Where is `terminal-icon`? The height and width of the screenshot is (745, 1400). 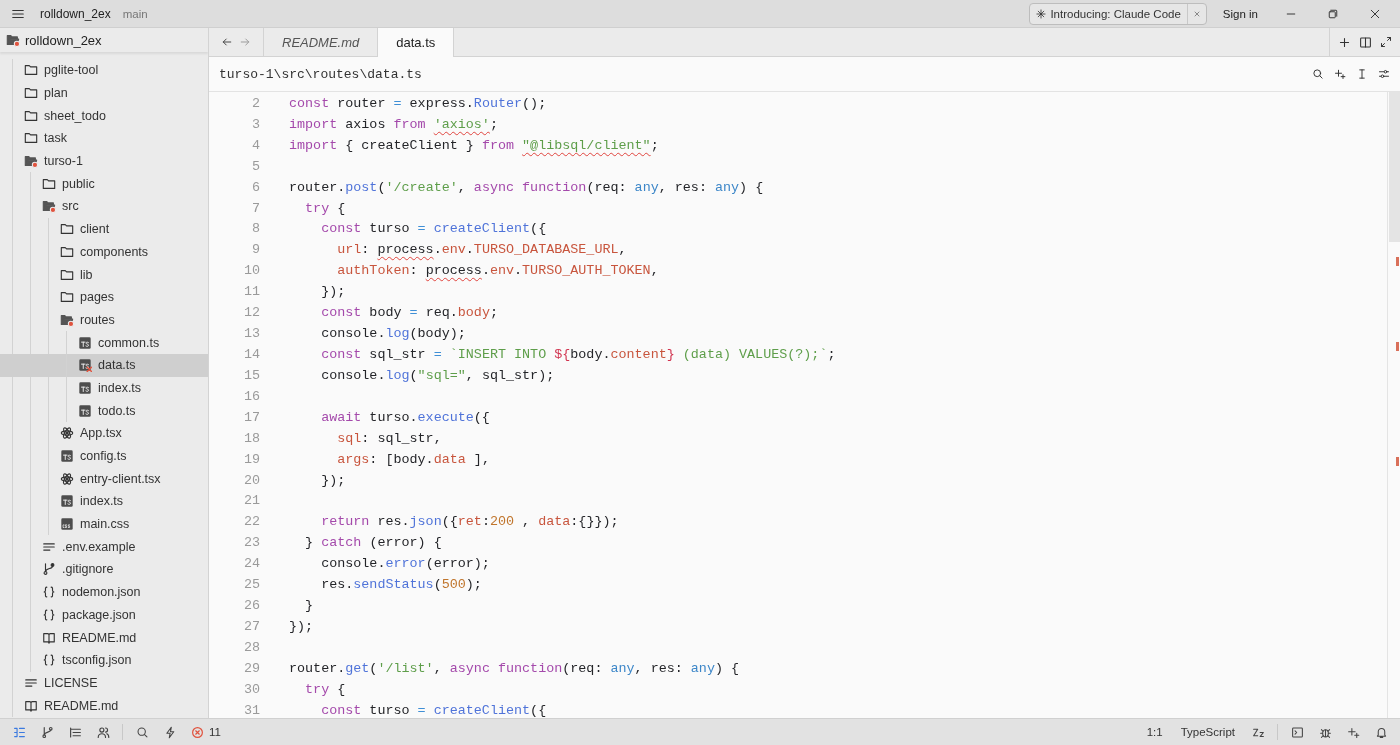
terminal-icon is located at coordinates (1297, 732).